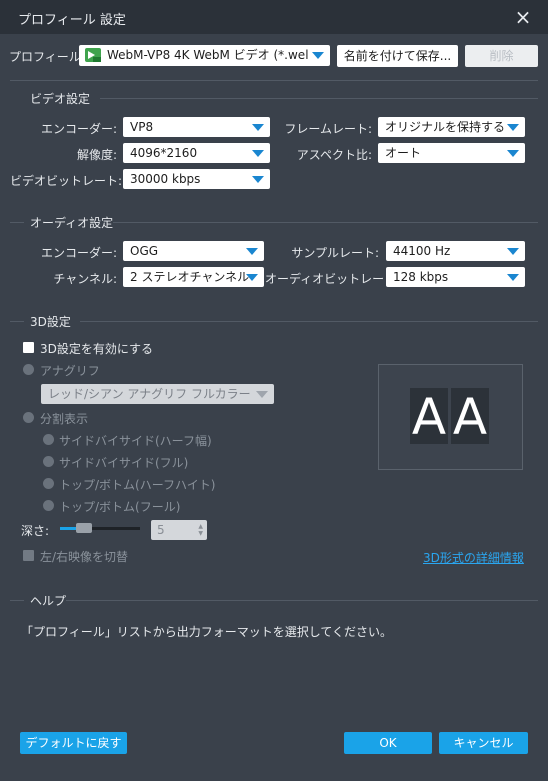 Image resolution: width=548 pixels, height=781 pixels. Describe the element at coordinates (47, 57) in the screenshot. I see `profile-label: プロフィール:` at that location.